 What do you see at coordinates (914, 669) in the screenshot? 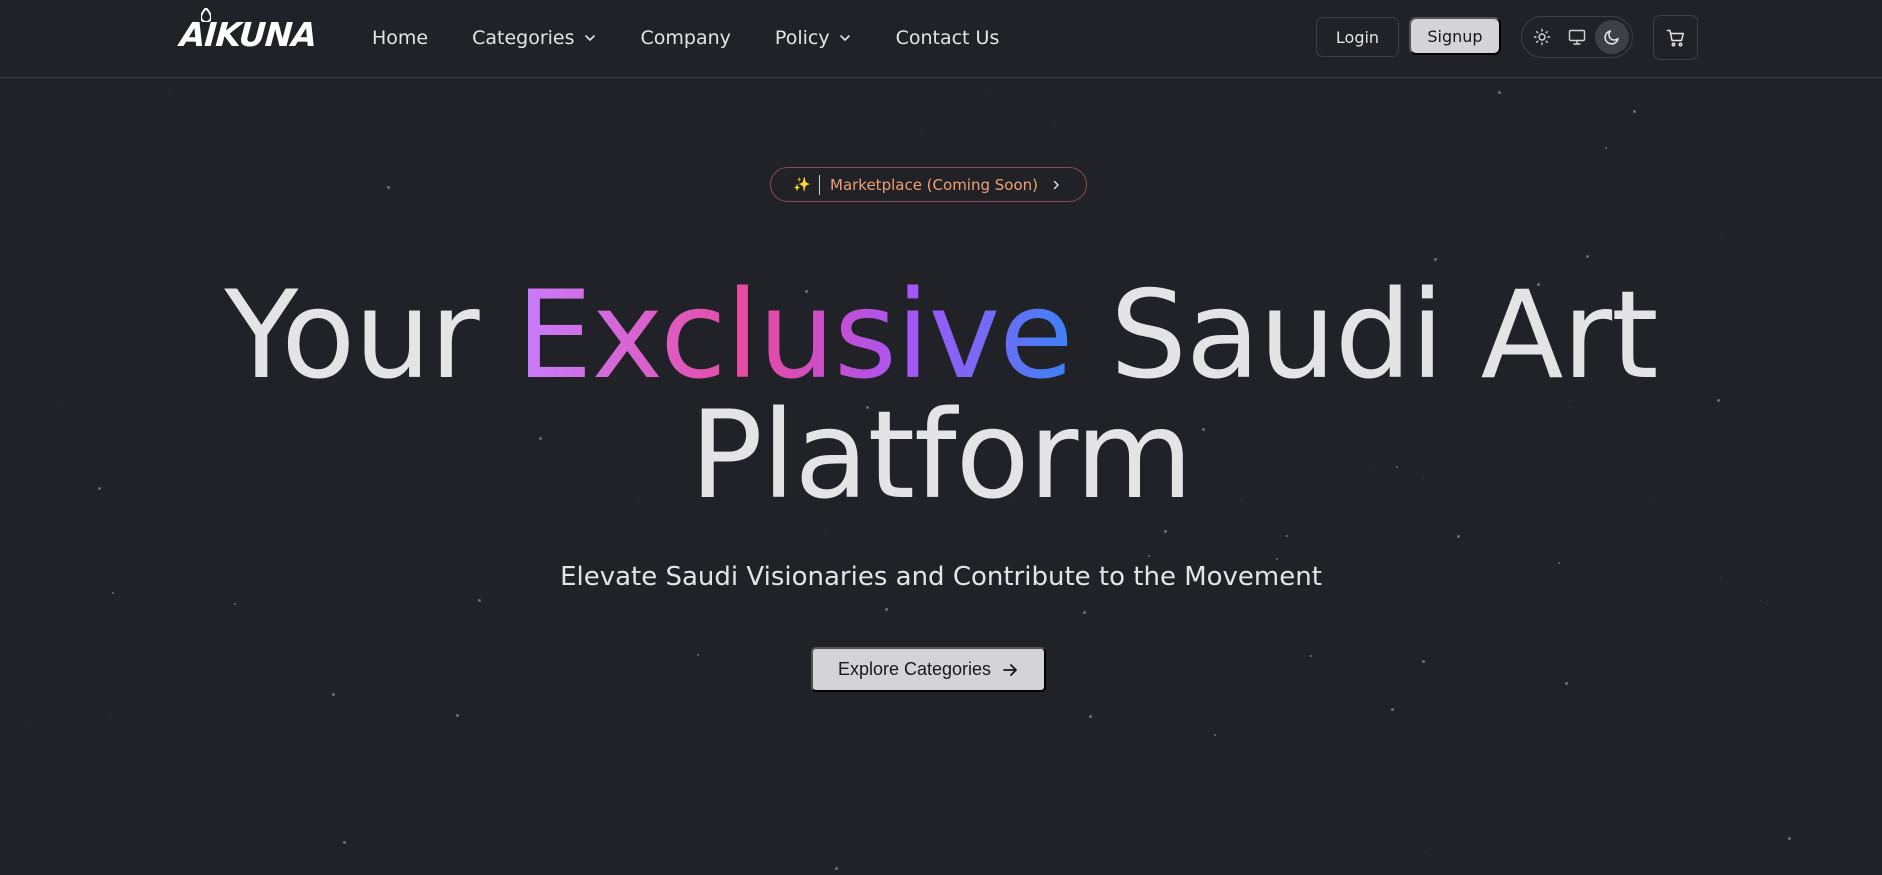
I see `cta-label: Explore Categories` at bounding box center [914, 669].